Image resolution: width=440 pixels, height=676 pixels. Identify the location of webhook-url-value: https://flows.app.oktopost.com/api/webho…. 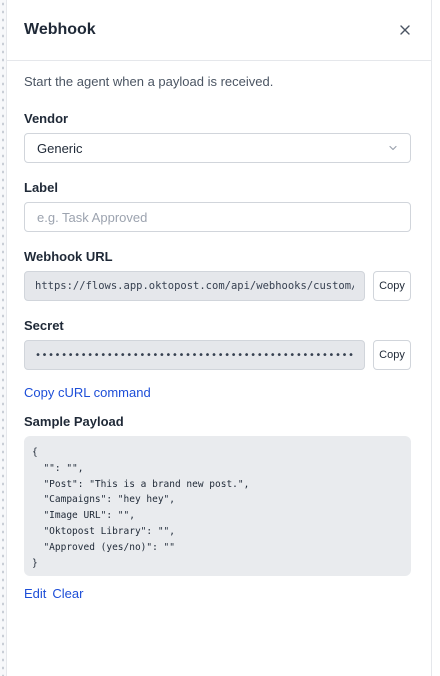
(194, 286).